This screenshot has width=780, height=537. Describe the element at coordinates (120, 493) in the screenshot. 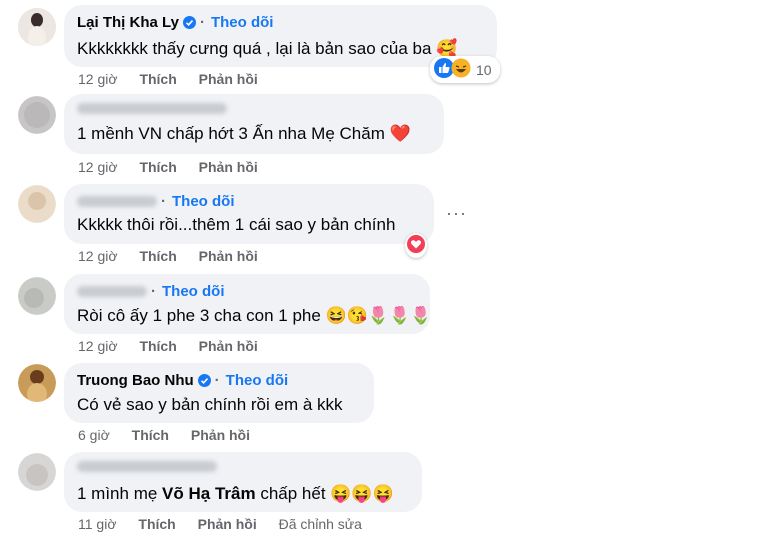

I see `comment-text-prefix: 1 mình mẹ` at that location.